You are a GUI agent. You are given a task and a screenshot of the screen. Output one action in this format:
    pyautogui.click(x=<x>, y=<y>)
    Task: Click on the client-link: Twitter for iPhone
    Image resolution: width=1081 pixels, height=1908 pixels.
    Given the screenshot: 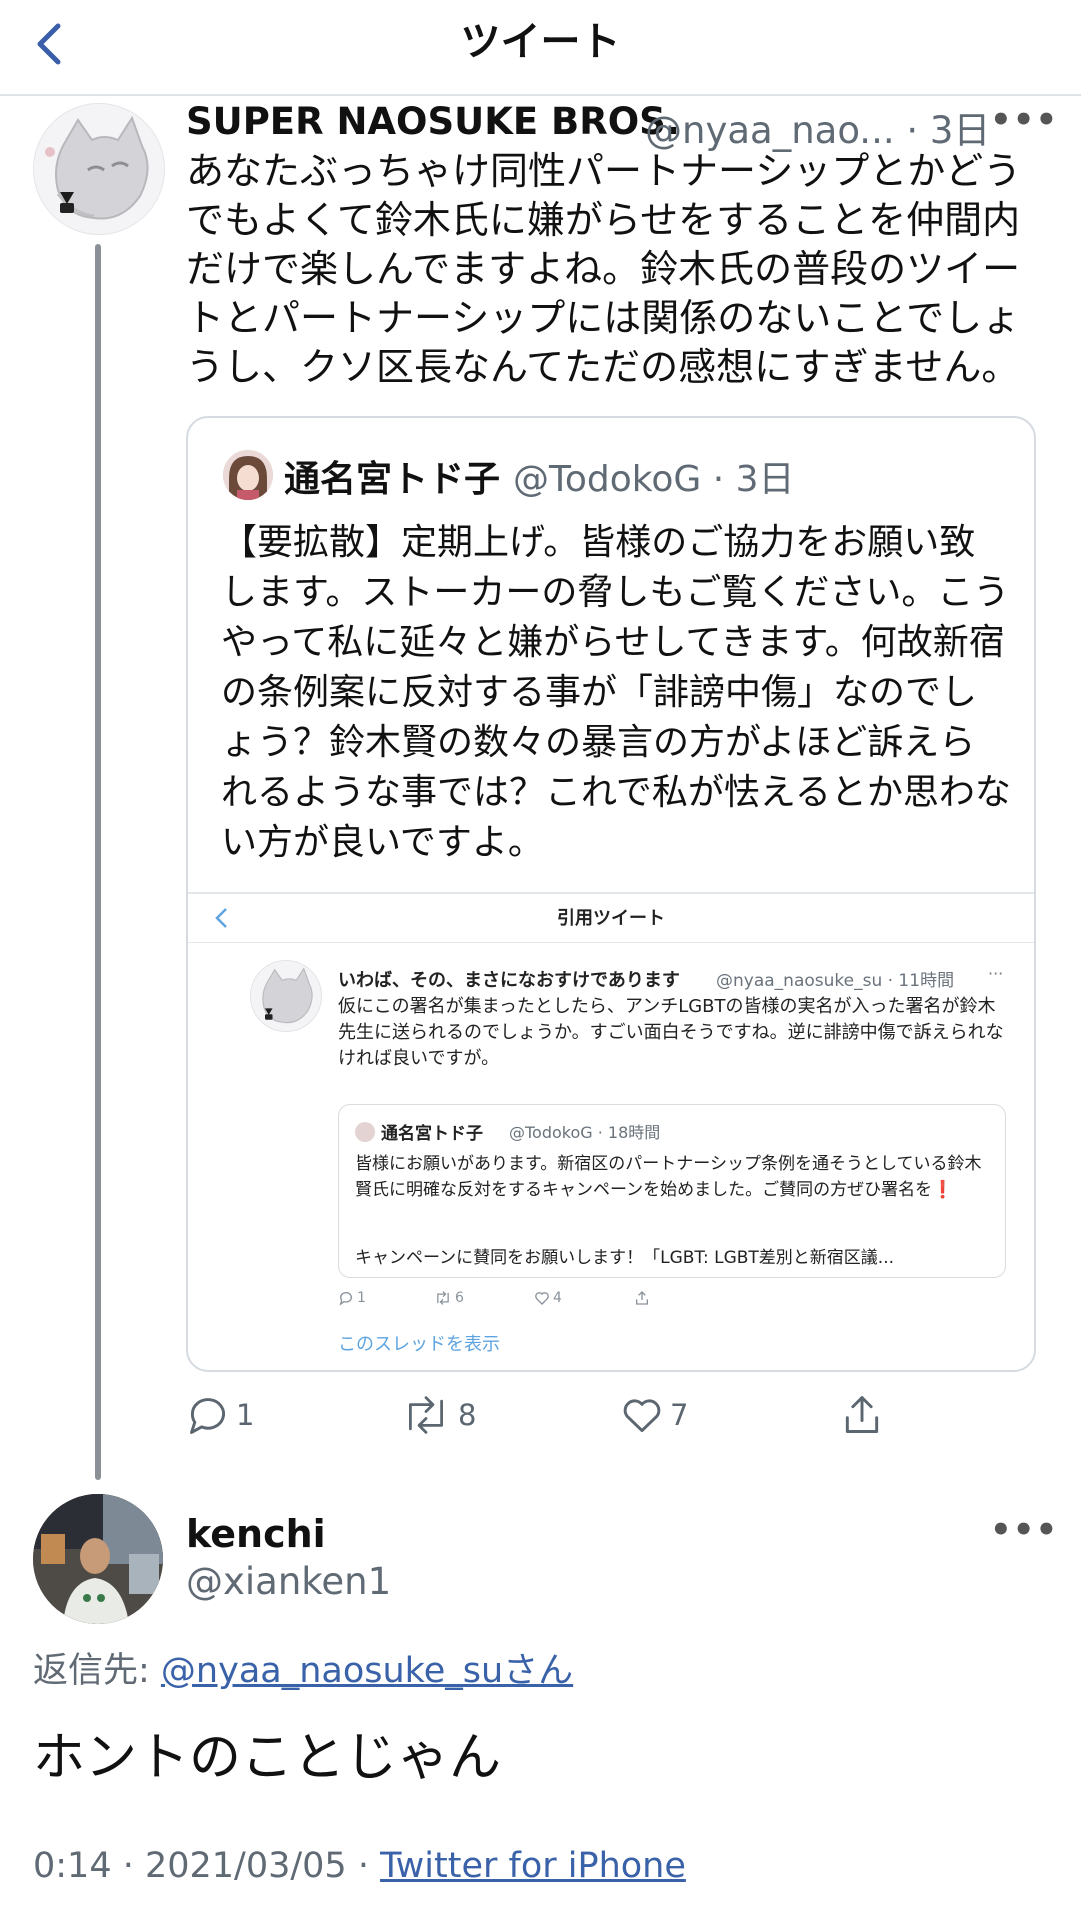 What is the action you would take?
    pyautogui.click(x=533, y=1866)
    